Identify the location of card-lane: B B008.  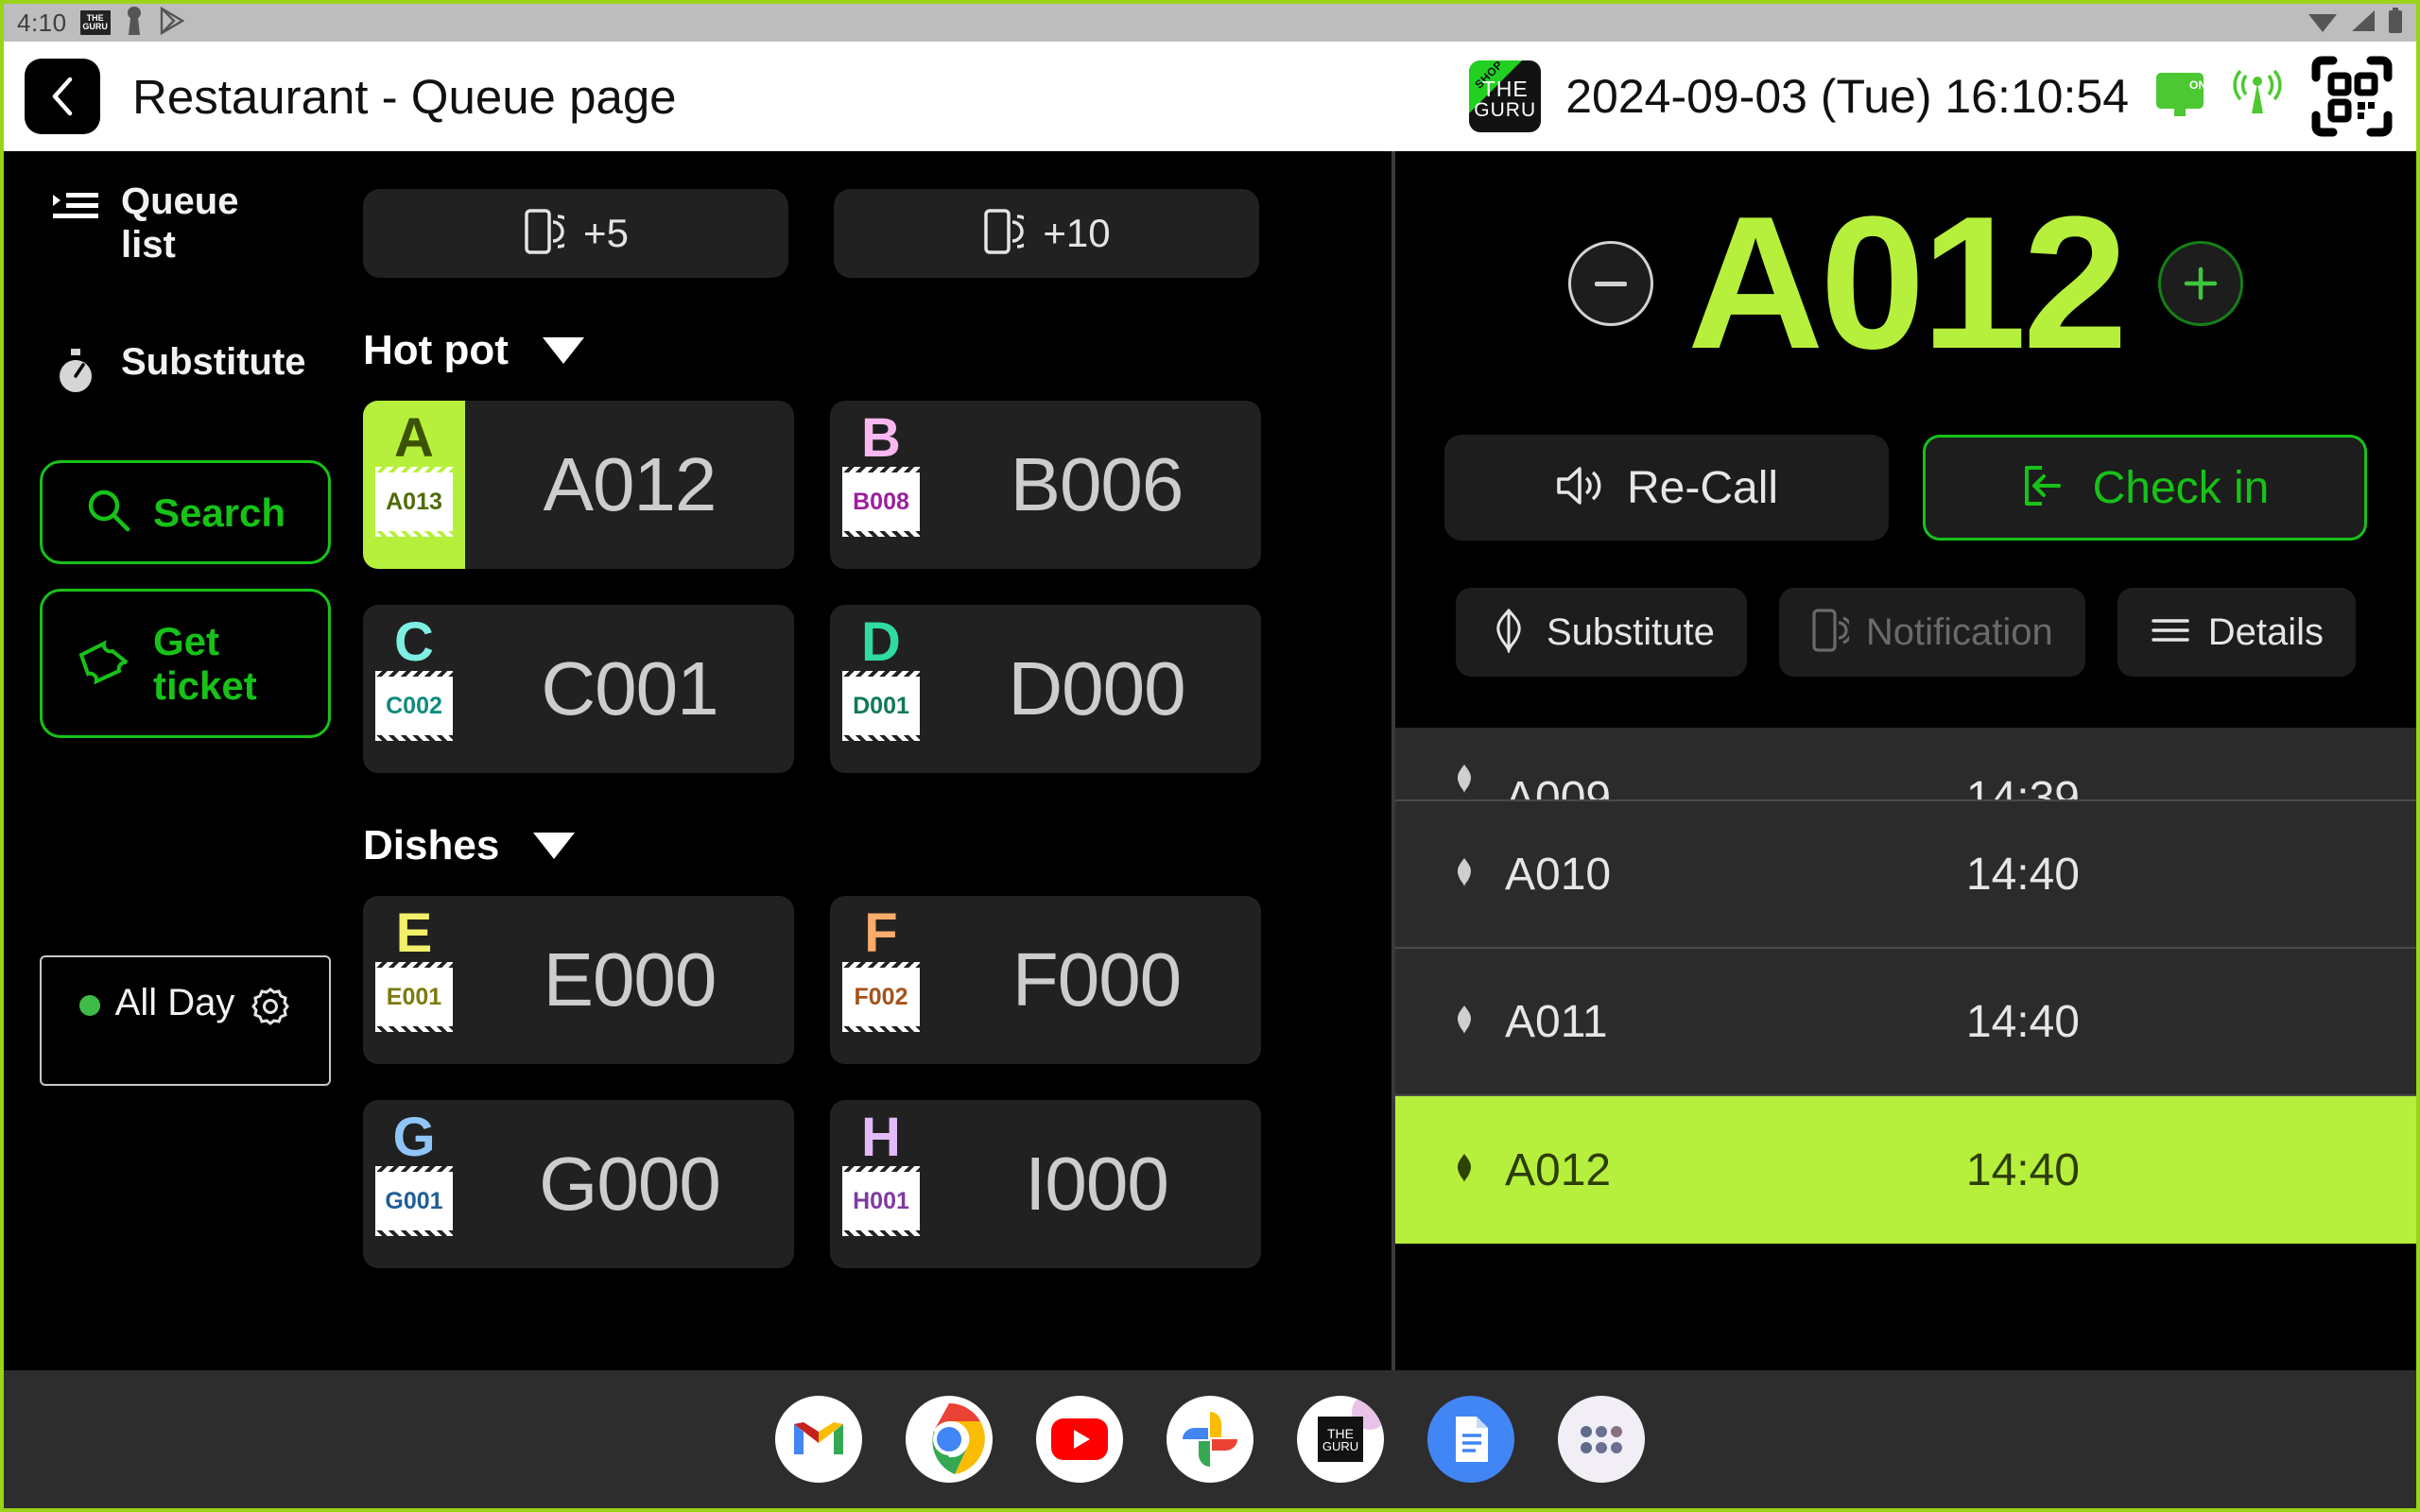
(881, 485).